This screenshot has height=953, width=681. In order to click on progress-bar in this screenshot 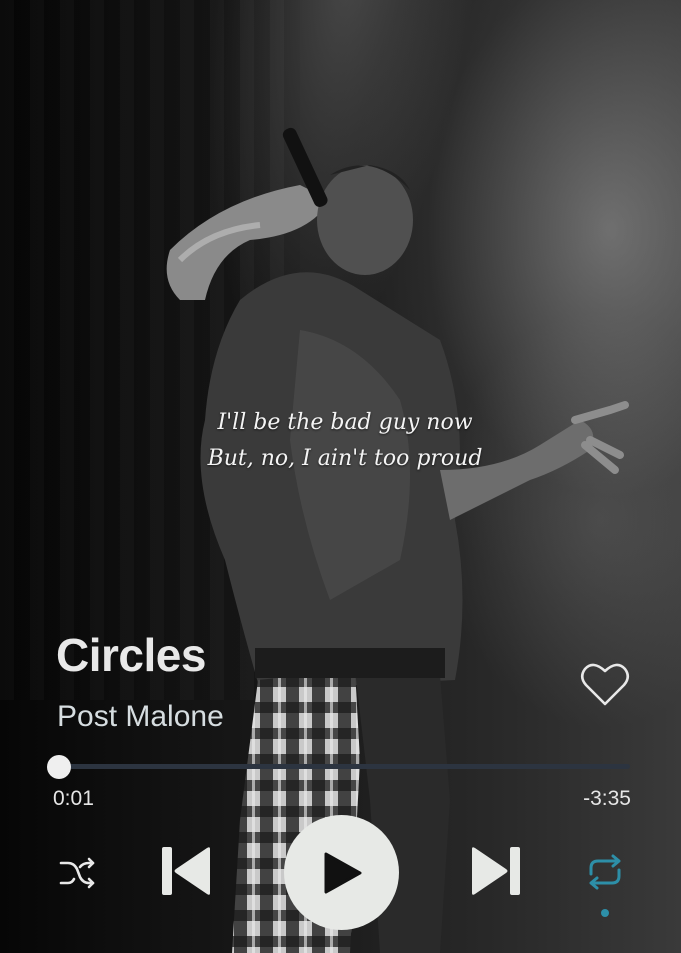, I will do `click(338, 767)`.